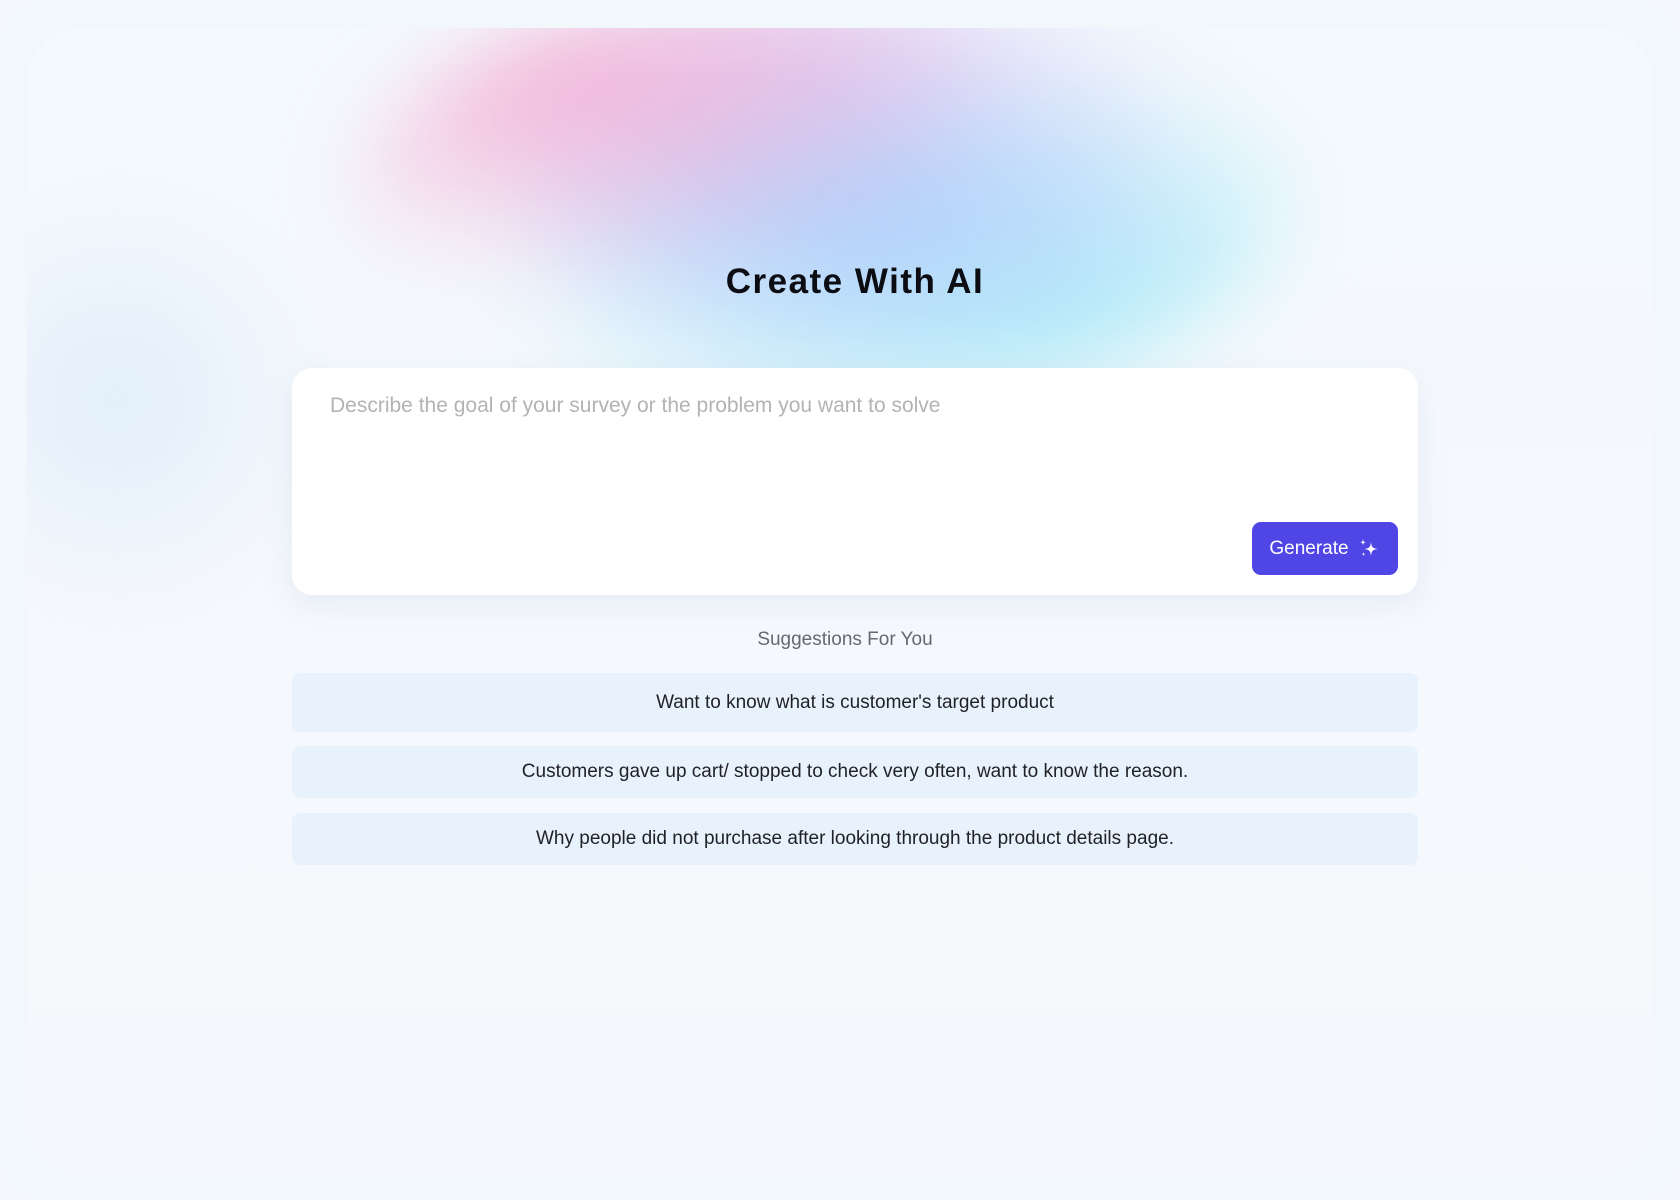  What do you see at coordinates (855, 281) in the screenshot?
I see `page-title: Create With AI` at bounding box center [855, 281].